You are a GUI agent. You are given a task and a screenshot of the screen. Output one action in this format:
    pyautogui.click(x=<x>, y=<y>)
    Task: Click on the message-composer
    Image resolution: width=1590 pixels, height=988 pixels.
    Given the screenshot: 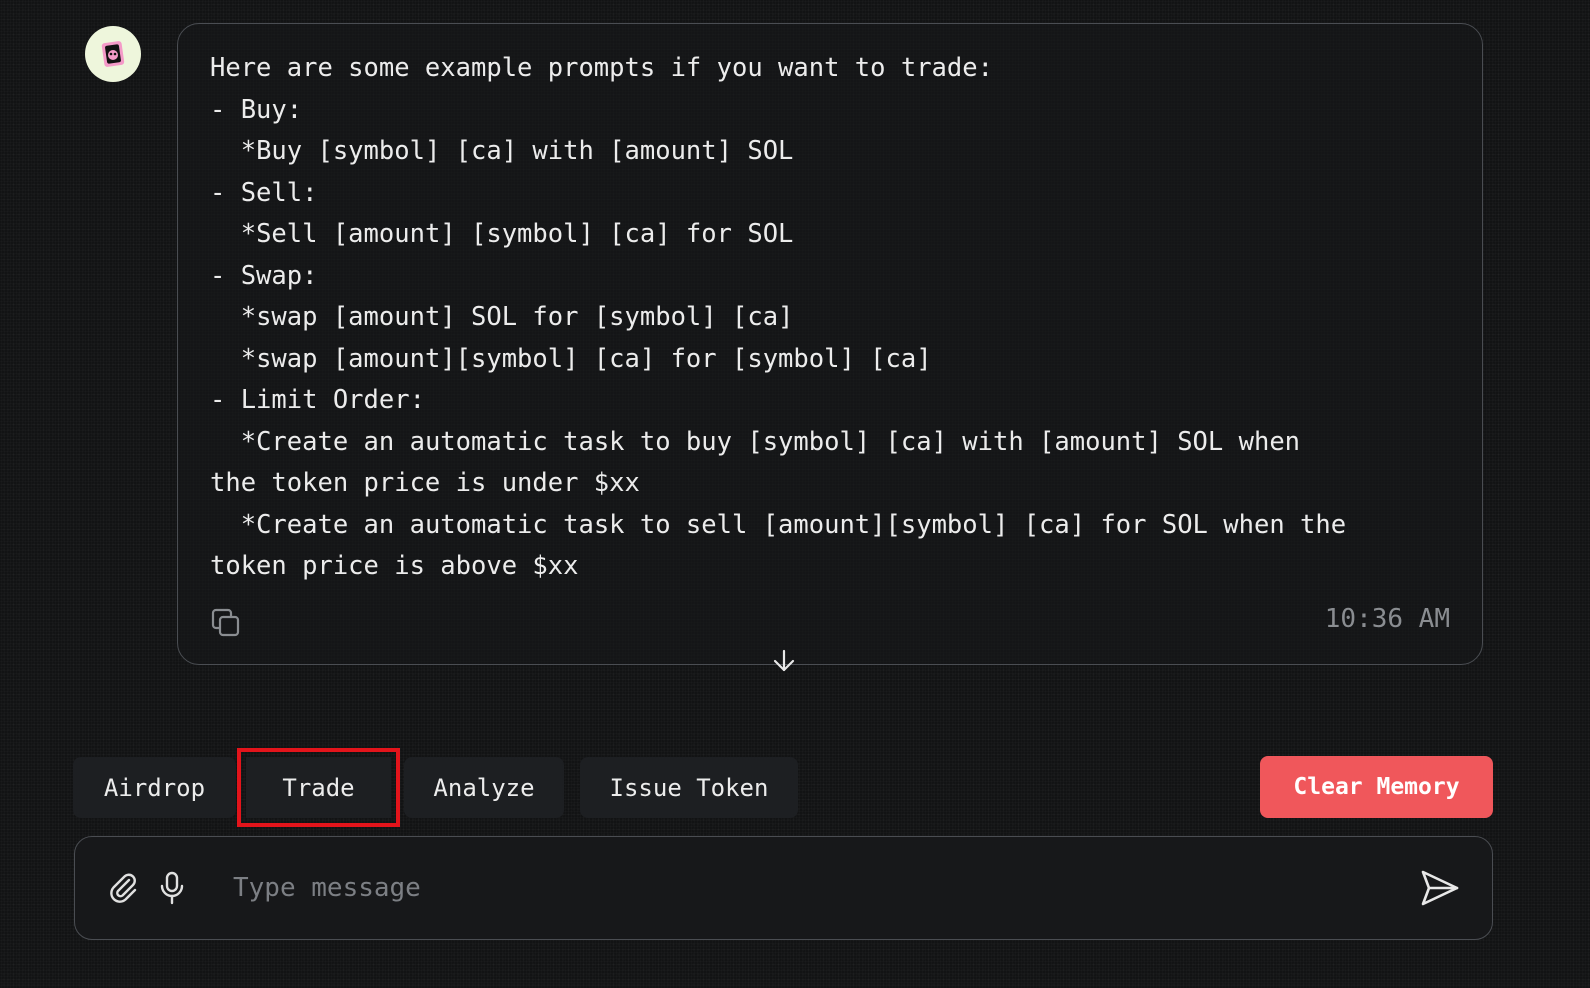 What is the action you would take?
    pyautogui.click(x=783, y=888)
    